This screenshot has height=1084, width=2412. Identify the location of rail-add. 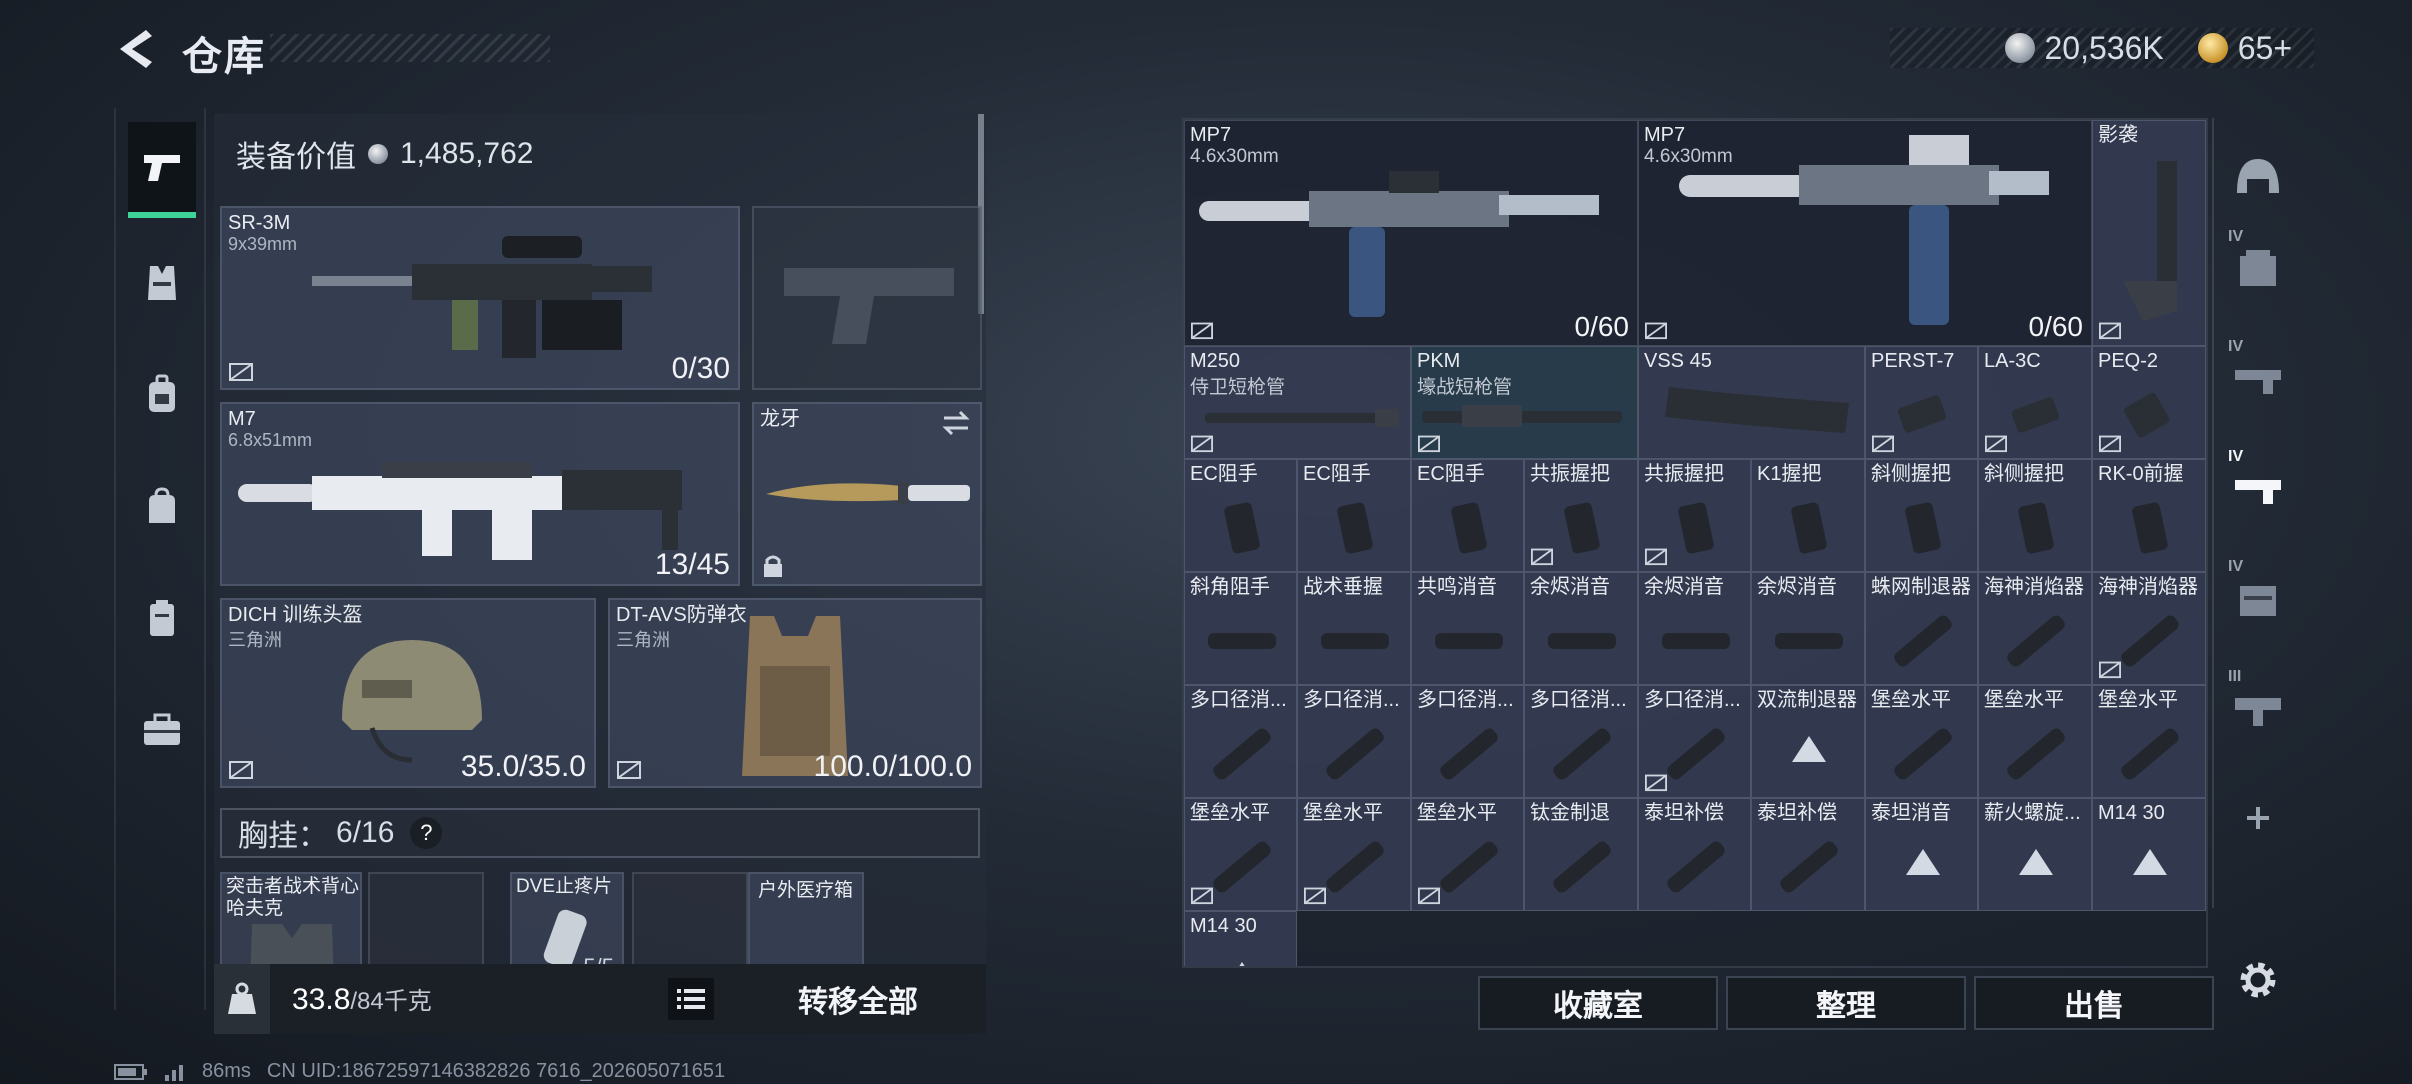
(2258, 818).